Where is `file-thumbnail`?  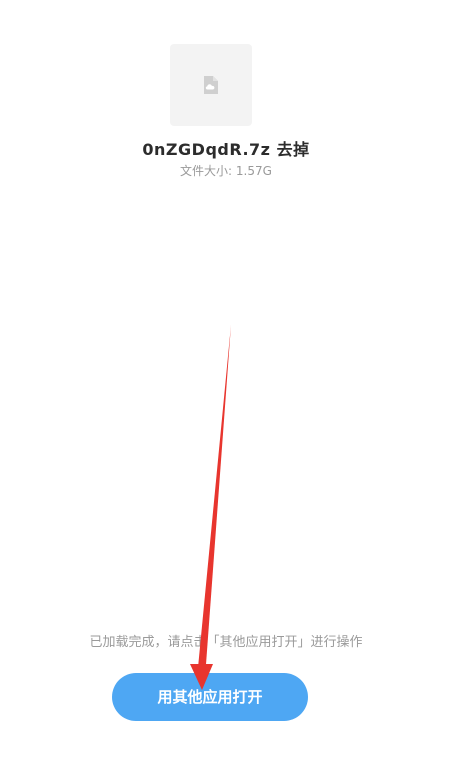
file-thumbnail is located at coordinates (211, 85).